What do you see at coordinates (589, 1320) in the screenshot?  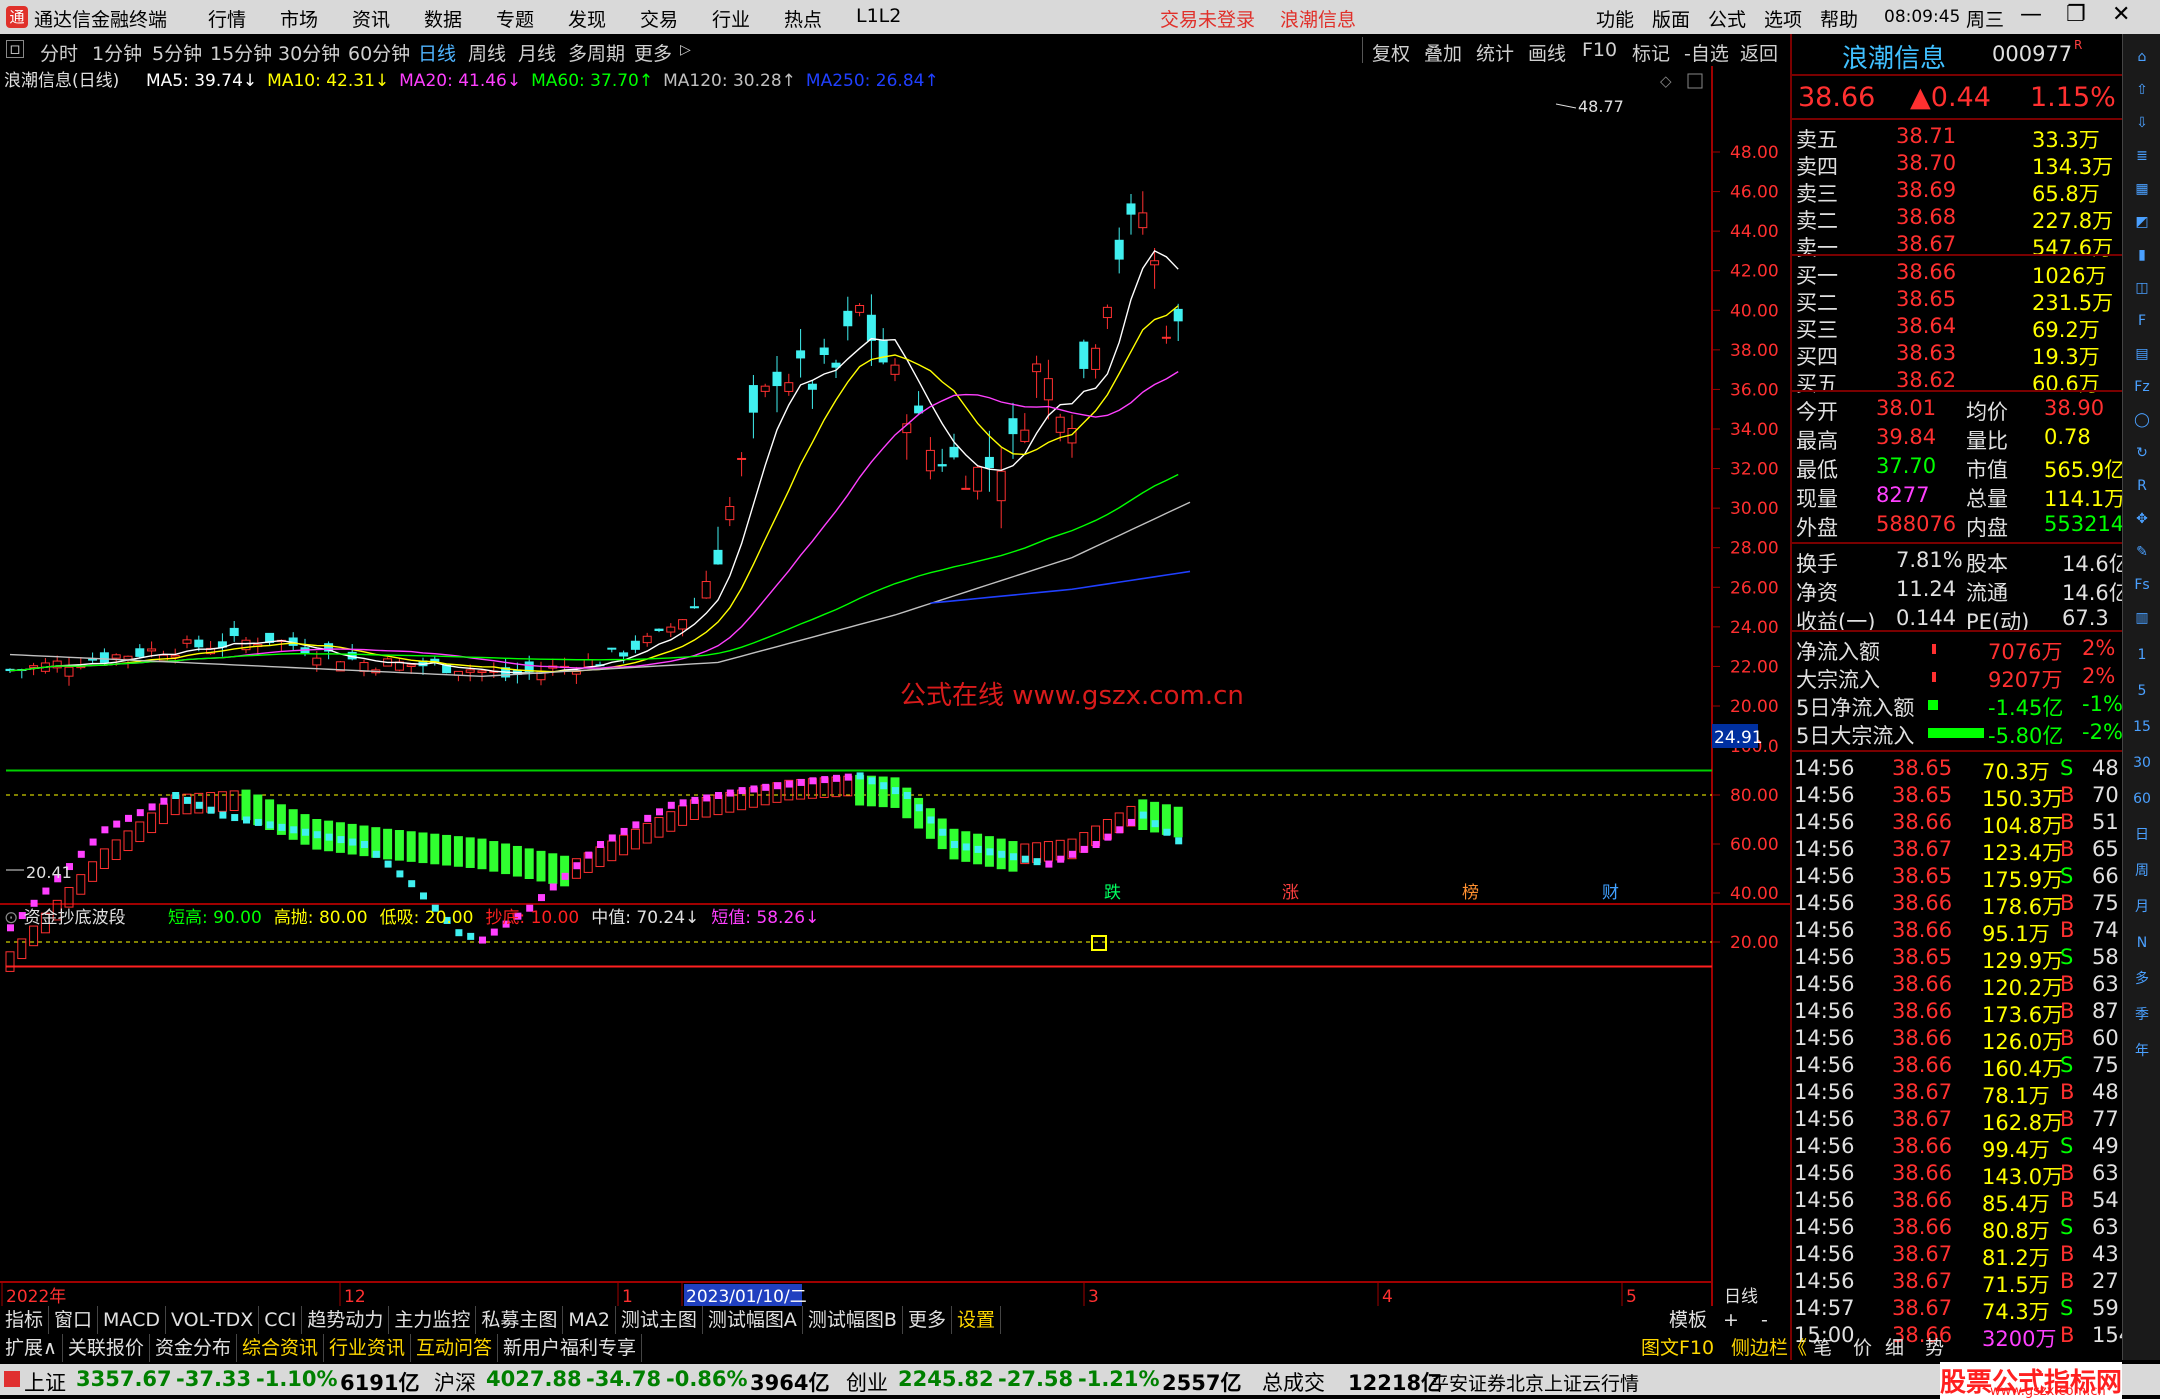 I see `indicator-tab: MA2` at bounding box center [589, 1320].